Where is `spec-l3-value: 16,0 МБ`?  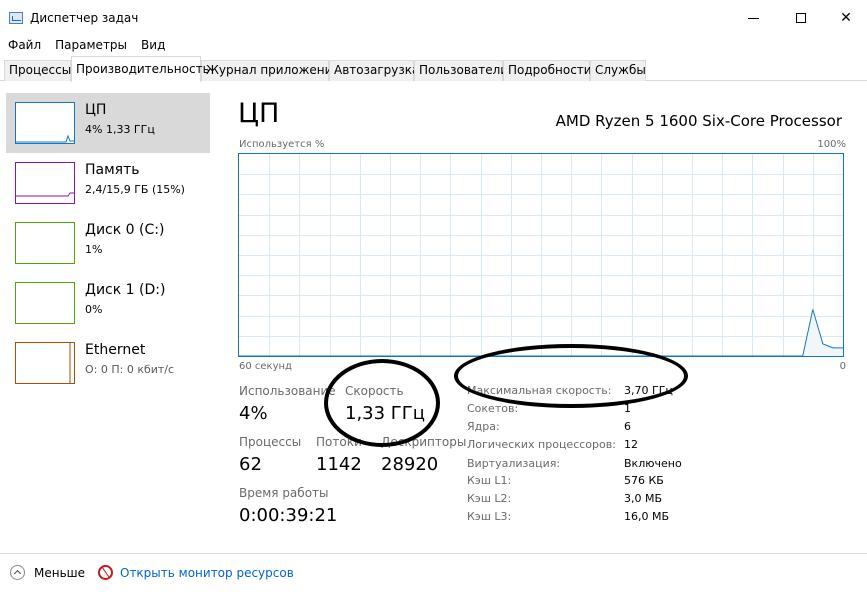
spec-l3-value: 16,0 МБ is located at coordinates (647, 516).